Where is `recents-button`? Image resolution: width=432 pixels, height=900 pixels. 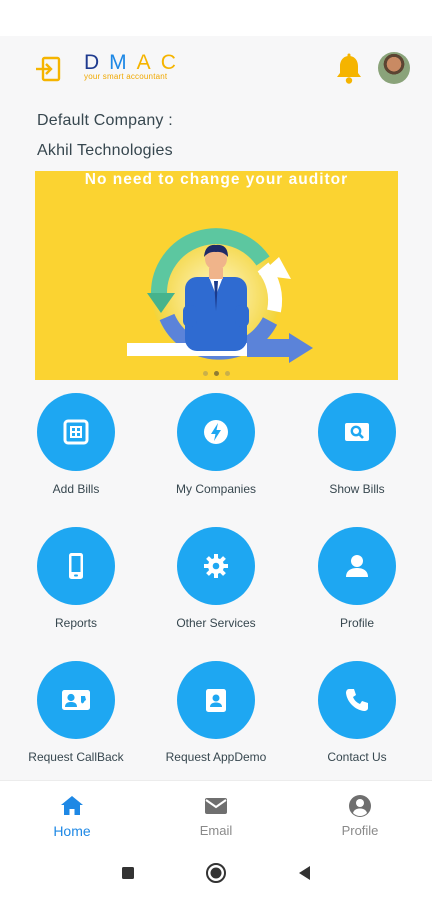
recents-button is located at coordinates (128, 873).